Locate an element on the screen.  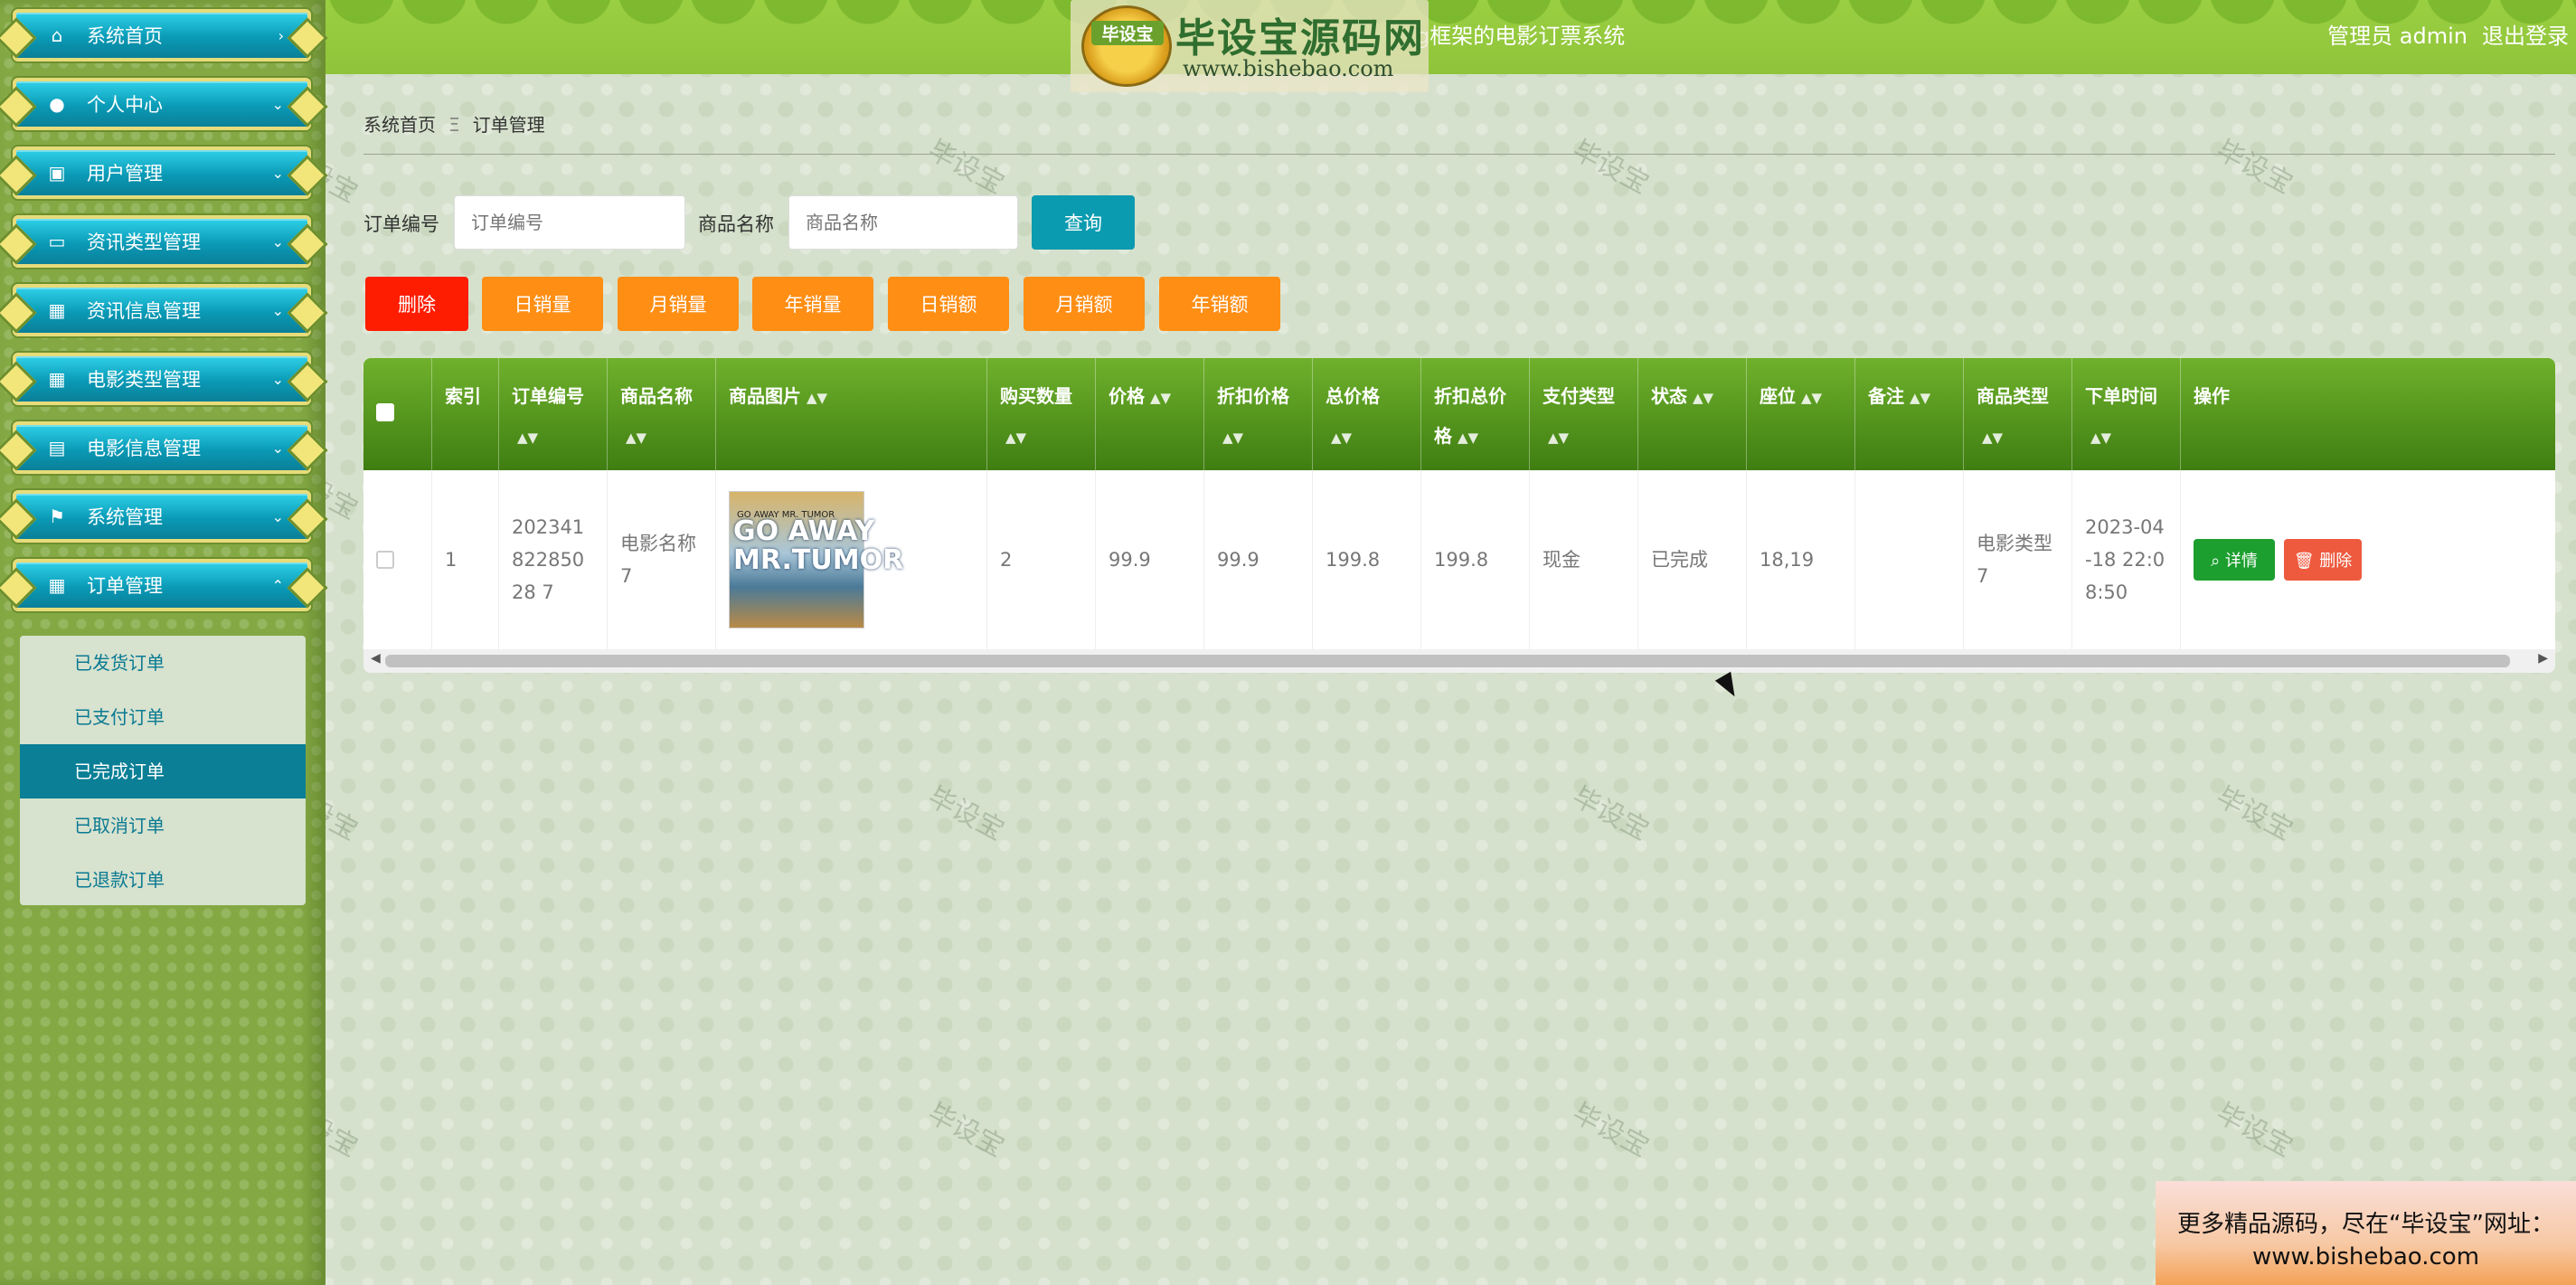
sidebar-item-profile: ● 个人中心 ⌄ is located at coordinates (162, 104).